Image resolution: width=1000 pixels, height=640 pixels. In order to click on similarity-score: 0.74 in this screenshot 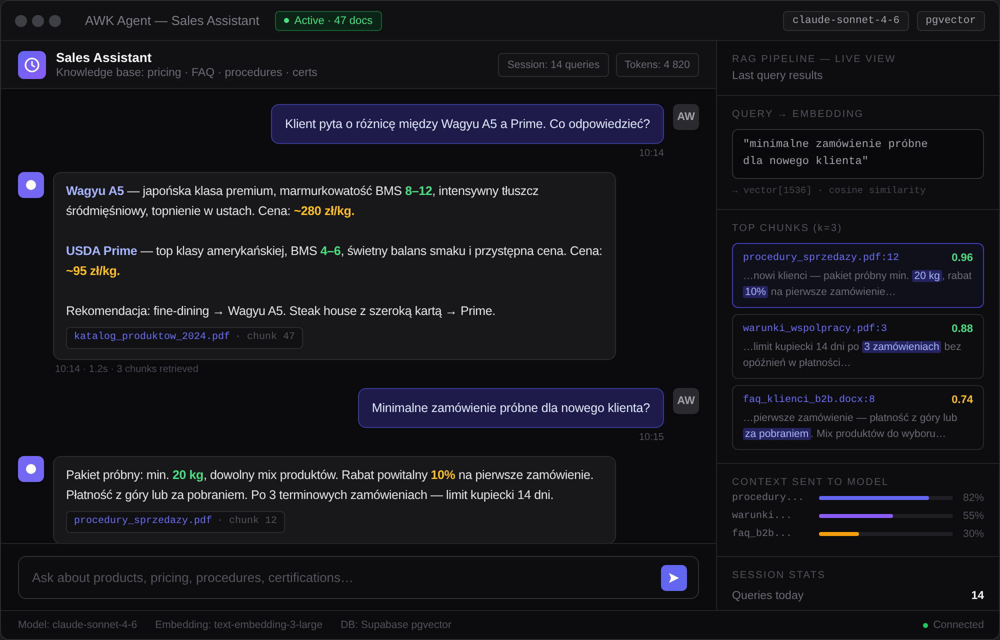, I will do `click(962, 400)`.